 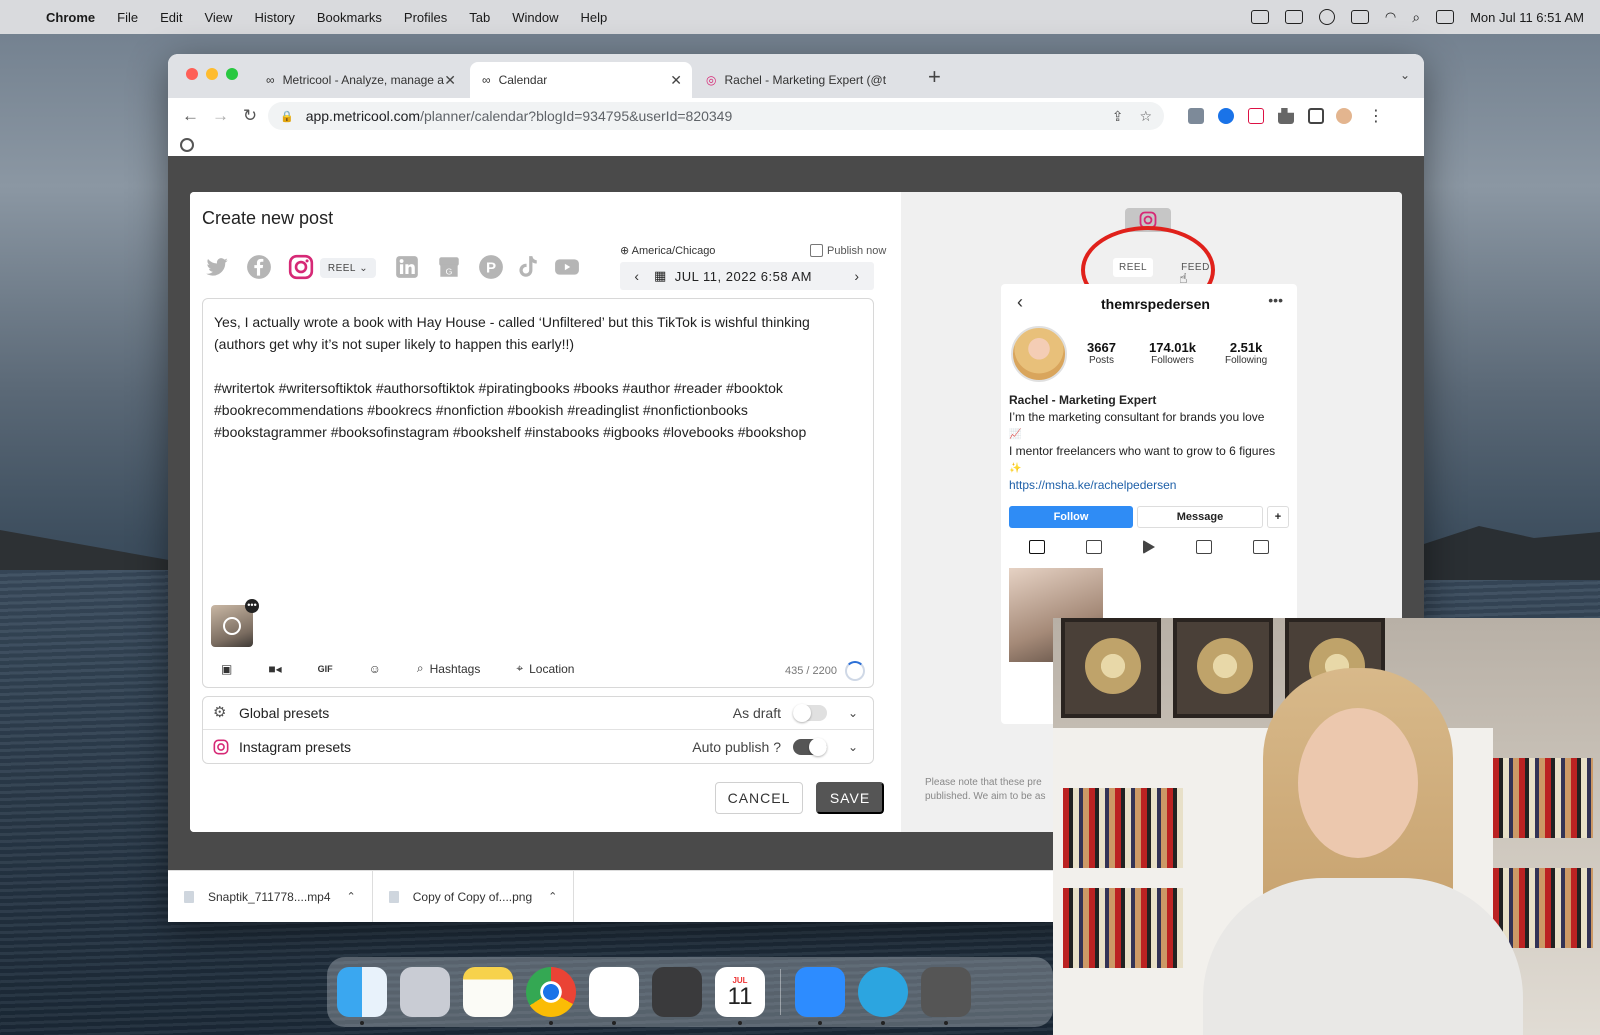 What do you see at coordinates (1527, 17) in the screenshot?
I see `menu-clock: Mon Jul 11 6:51 AM` at bounding box center [1527, 17].